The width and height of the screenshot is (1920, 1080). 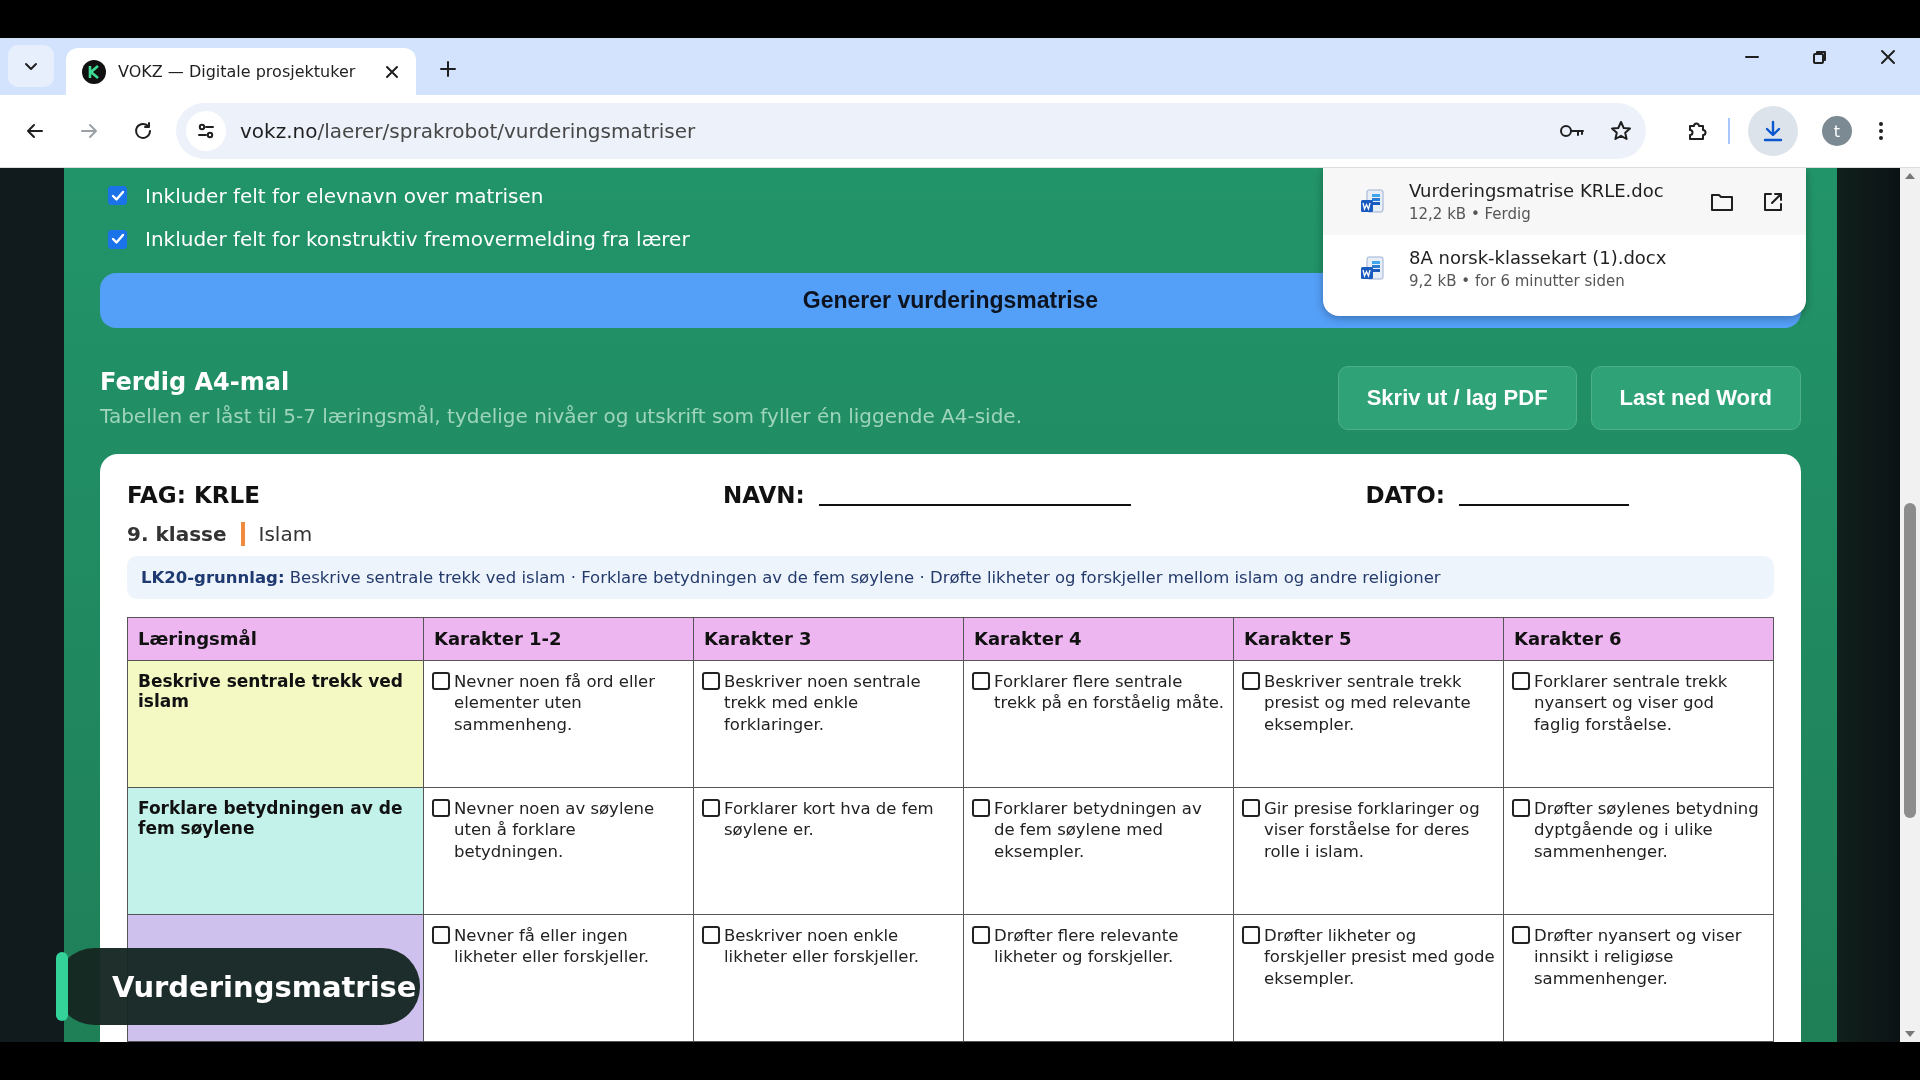 I want to click on restore-icon, so click(x=1820, y=56).